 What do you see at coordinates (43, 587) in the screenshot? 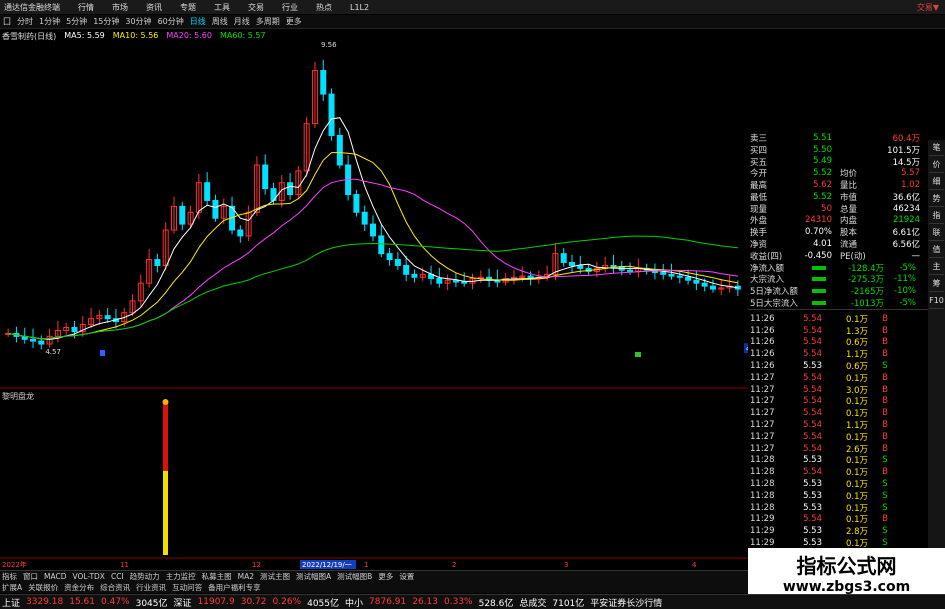
I see `extension-tab: 关联报价` at bounding box center [43, 587].